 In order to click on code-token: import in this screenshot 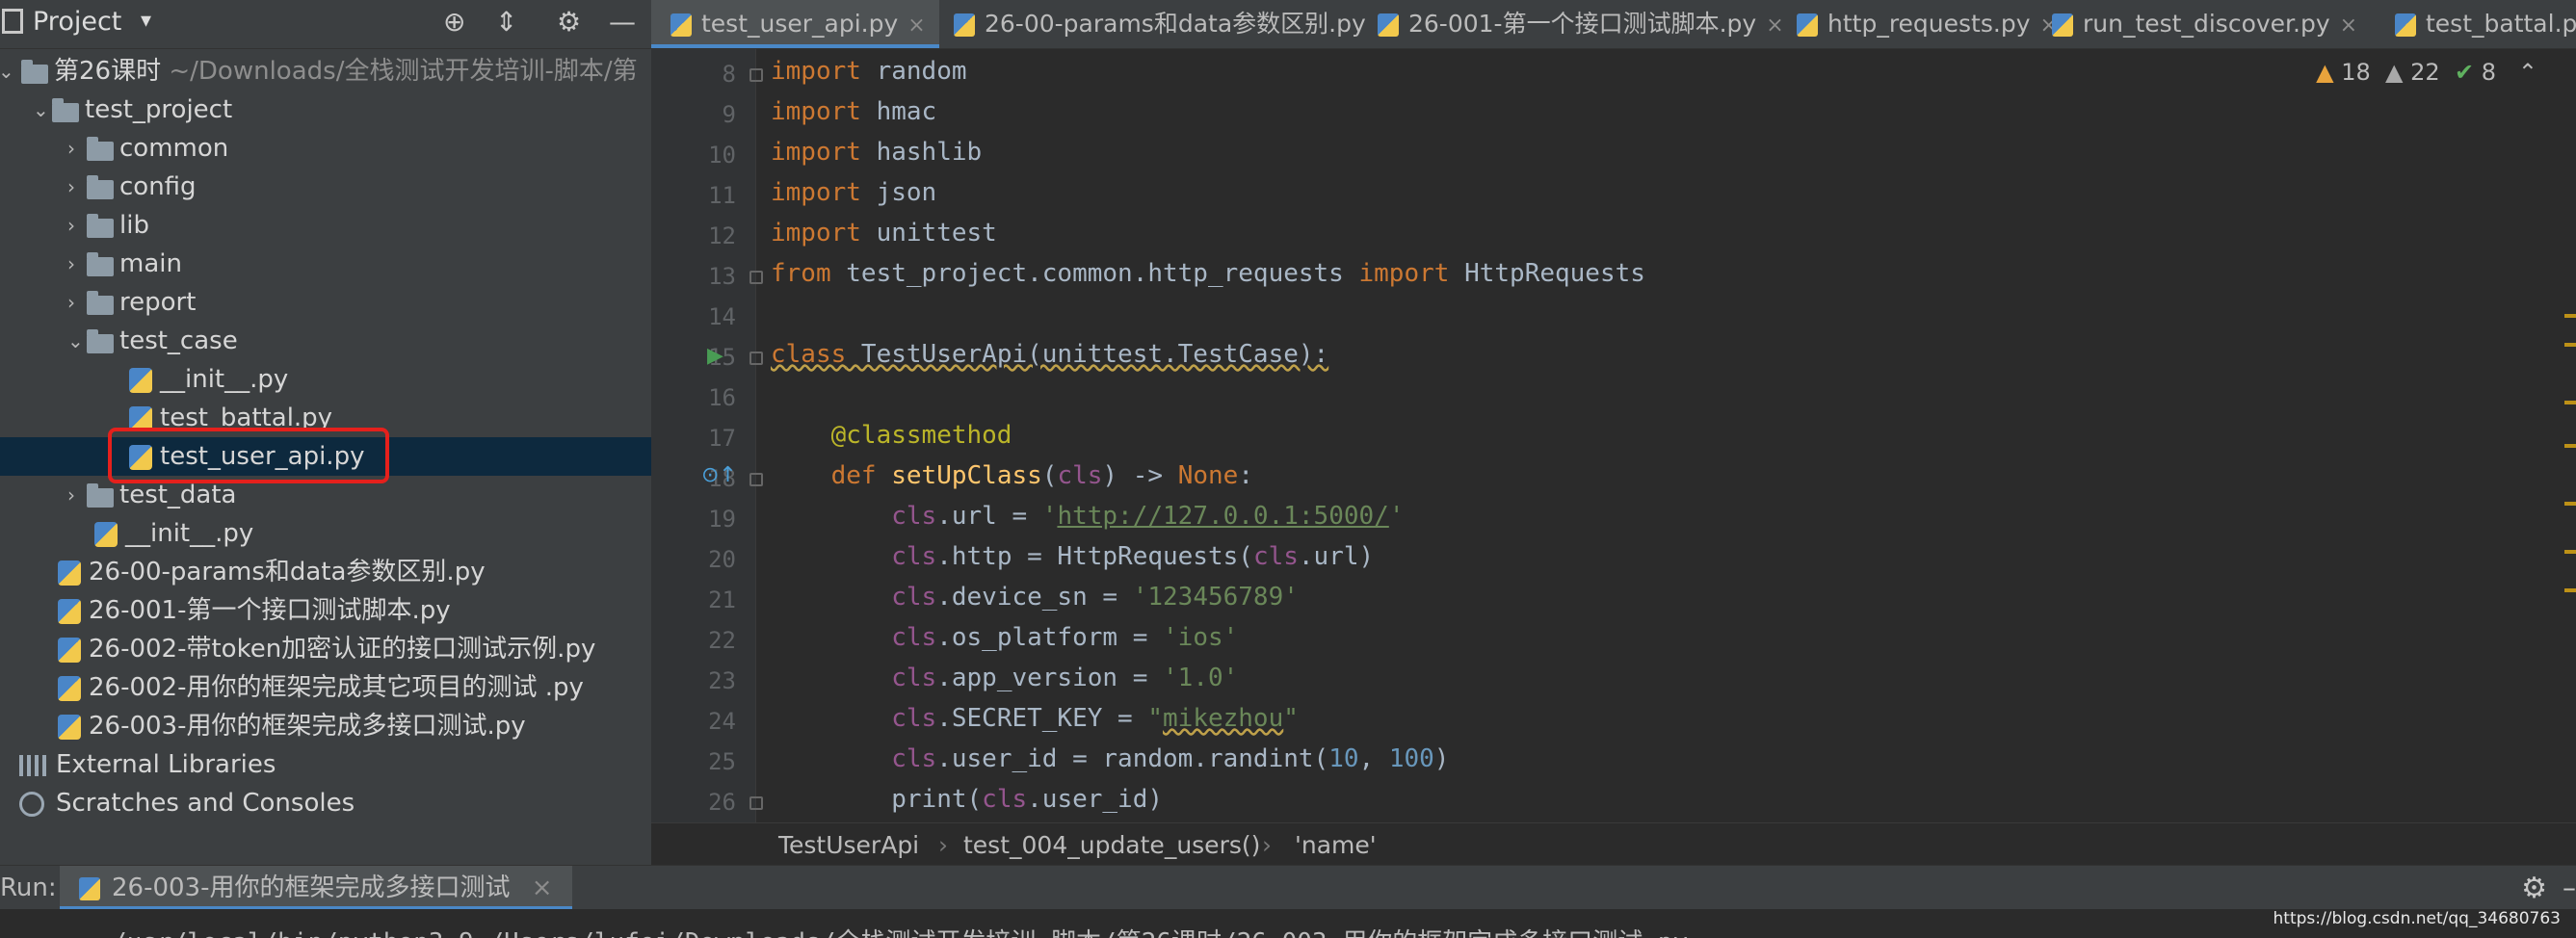, I will do `click(816, 111)`.